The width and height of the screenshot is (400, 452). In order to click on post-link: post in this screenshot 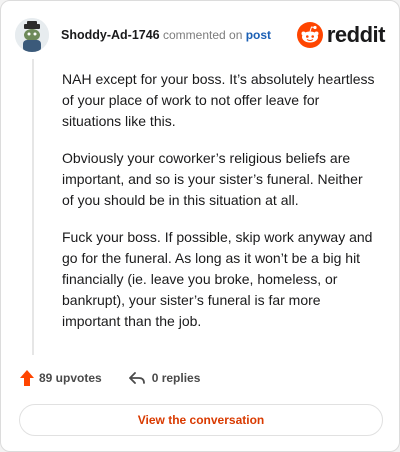, I will do `click(258, 35)`.